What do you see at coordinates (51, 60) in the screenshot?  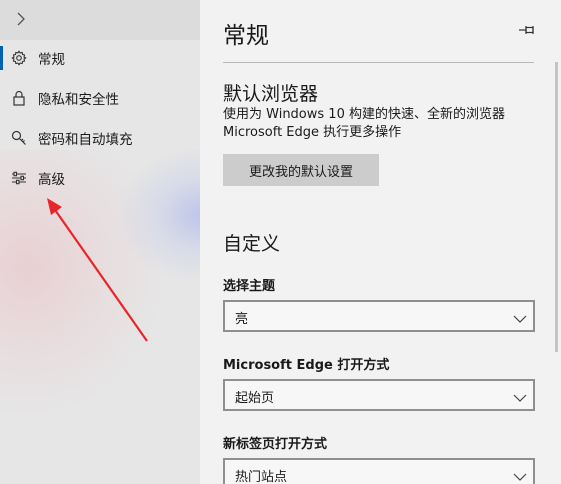 I see `nav-item-label: 常规` at bounding box center [51, 60].